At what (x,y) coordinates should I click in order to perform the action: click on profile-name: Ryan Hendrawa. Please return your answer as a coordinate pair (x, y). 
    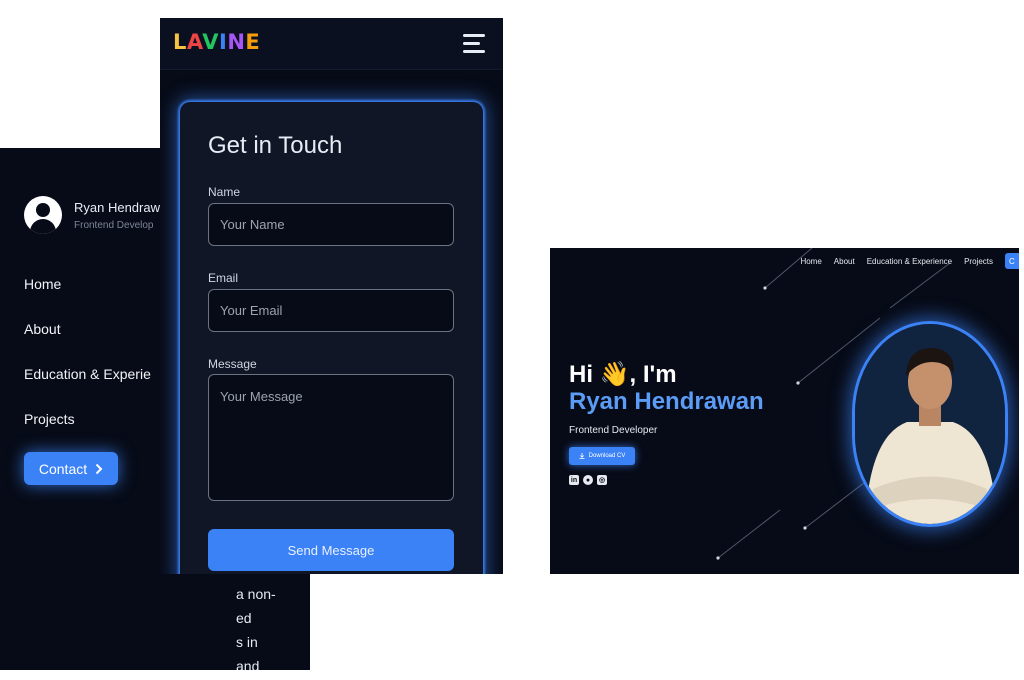
    Looking at the image, I should click on (121, 207).